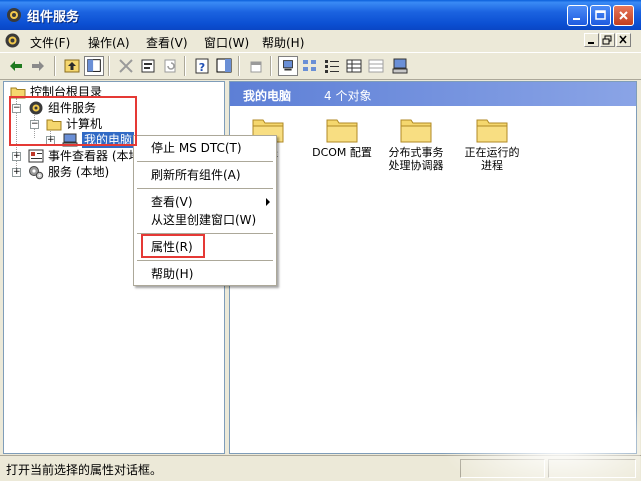 The height and width of the screenshot is (481, 641). What do you see at coordinates (332, 66) in the screenshot?
I see `list-view-icon` at bounding box center [332, 66].